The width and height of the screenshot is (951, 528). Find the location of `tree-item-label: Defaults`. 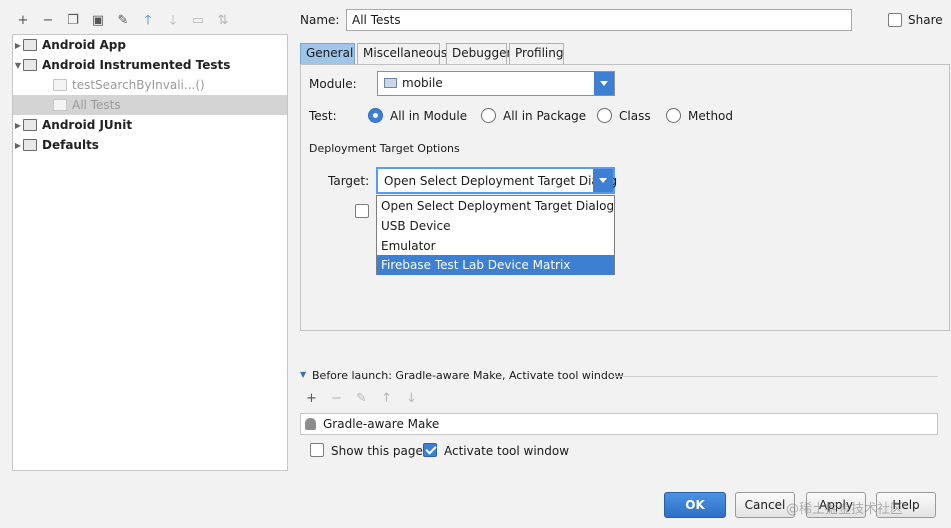

tree-item-label: Defaults is located at coordinates (70, 145).